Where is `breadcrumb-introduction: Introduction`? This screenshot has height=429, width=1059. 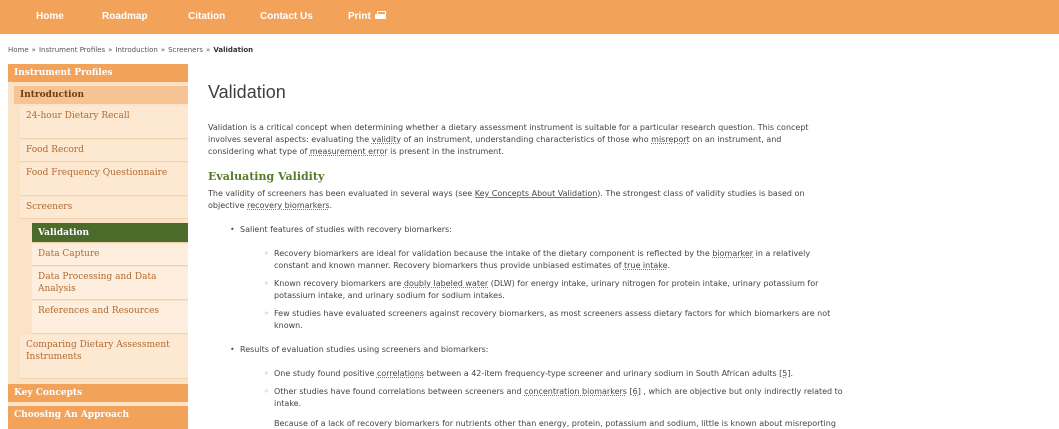 breadcrumb-introduction: Introduction is located at coordinates (136, 50).